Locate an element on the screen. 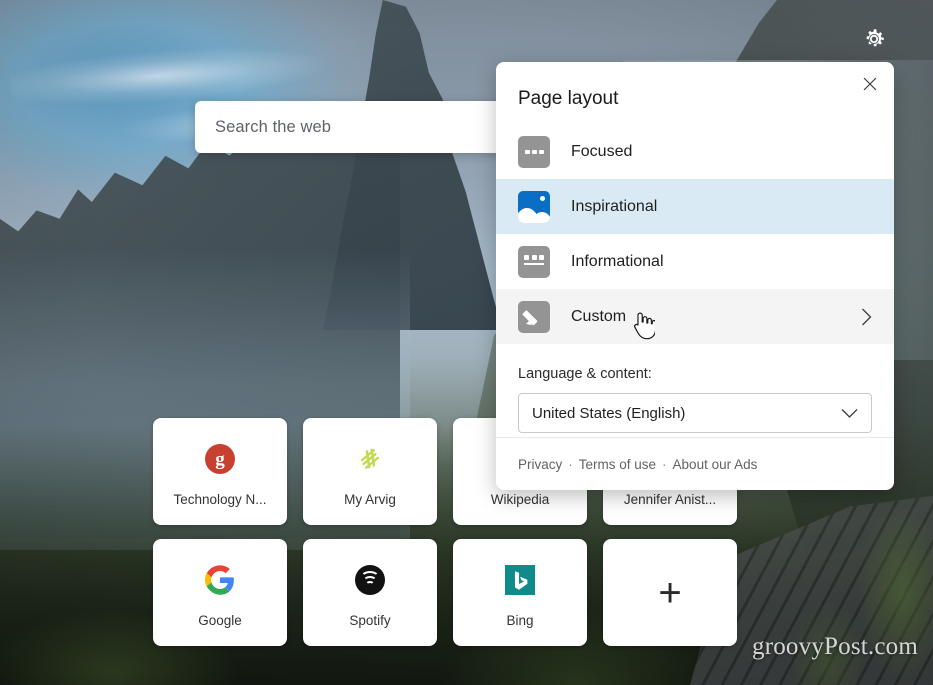  layout-option-inspirational: Inspirational is located at coordinates (695, 206).